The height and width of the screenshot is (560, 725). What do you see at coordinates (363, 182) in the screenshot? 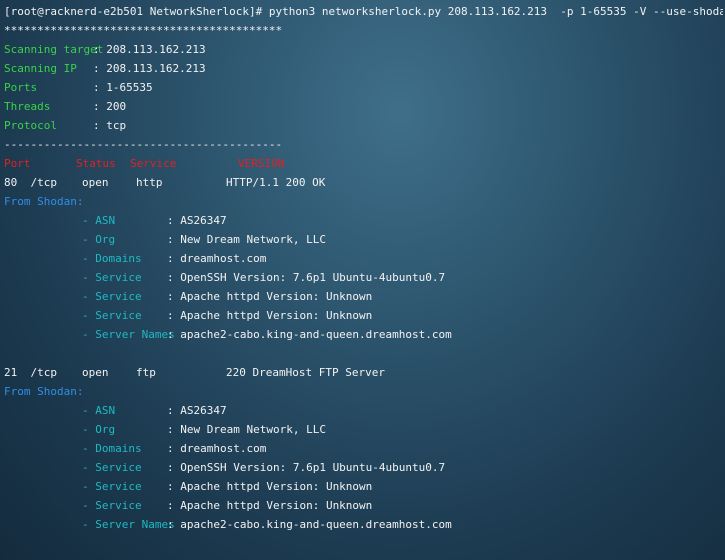
I see `result-row: 80 /tcp open http HTTP/1.1 200 OK` at bounding box center [363, 182].